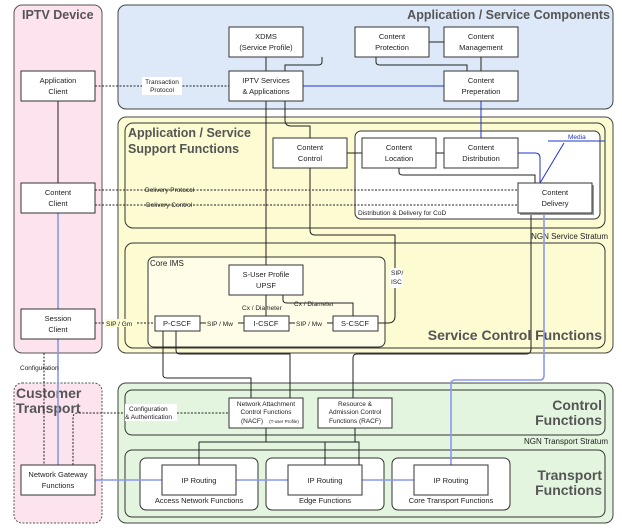 The height and width of the screenshot is (528, 622). I want to click on application-client-box: Application Client, so click(58, 86).